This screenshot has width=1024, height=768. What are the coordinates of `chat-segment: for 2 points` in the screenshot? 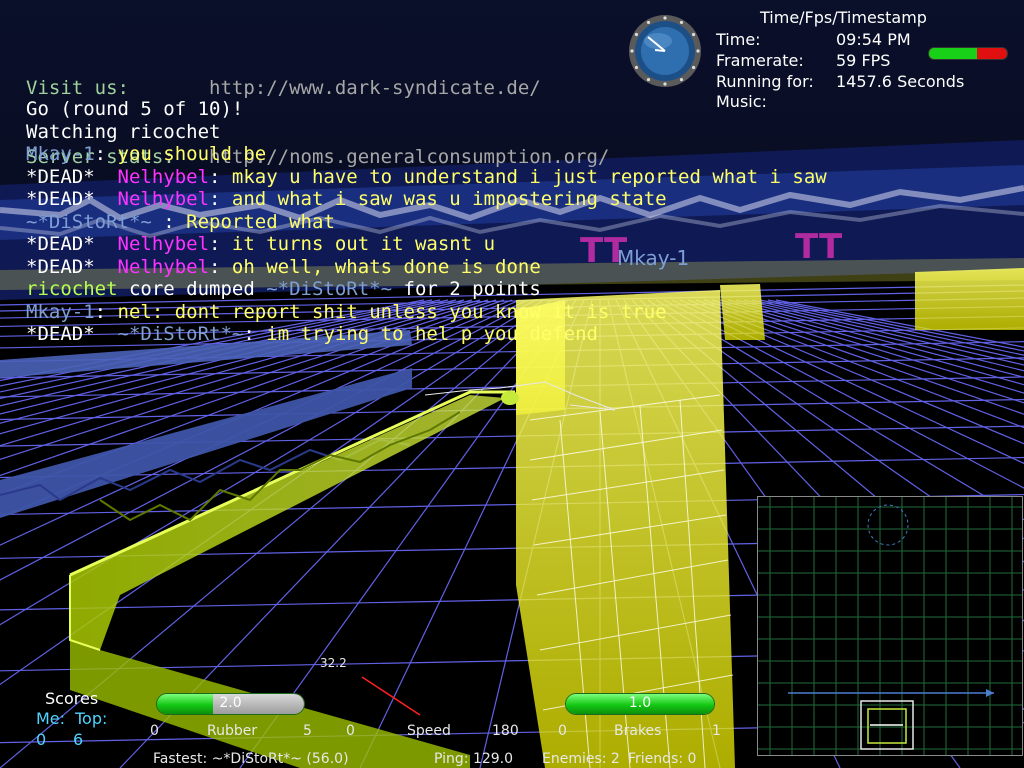 It's located at (466, 289).